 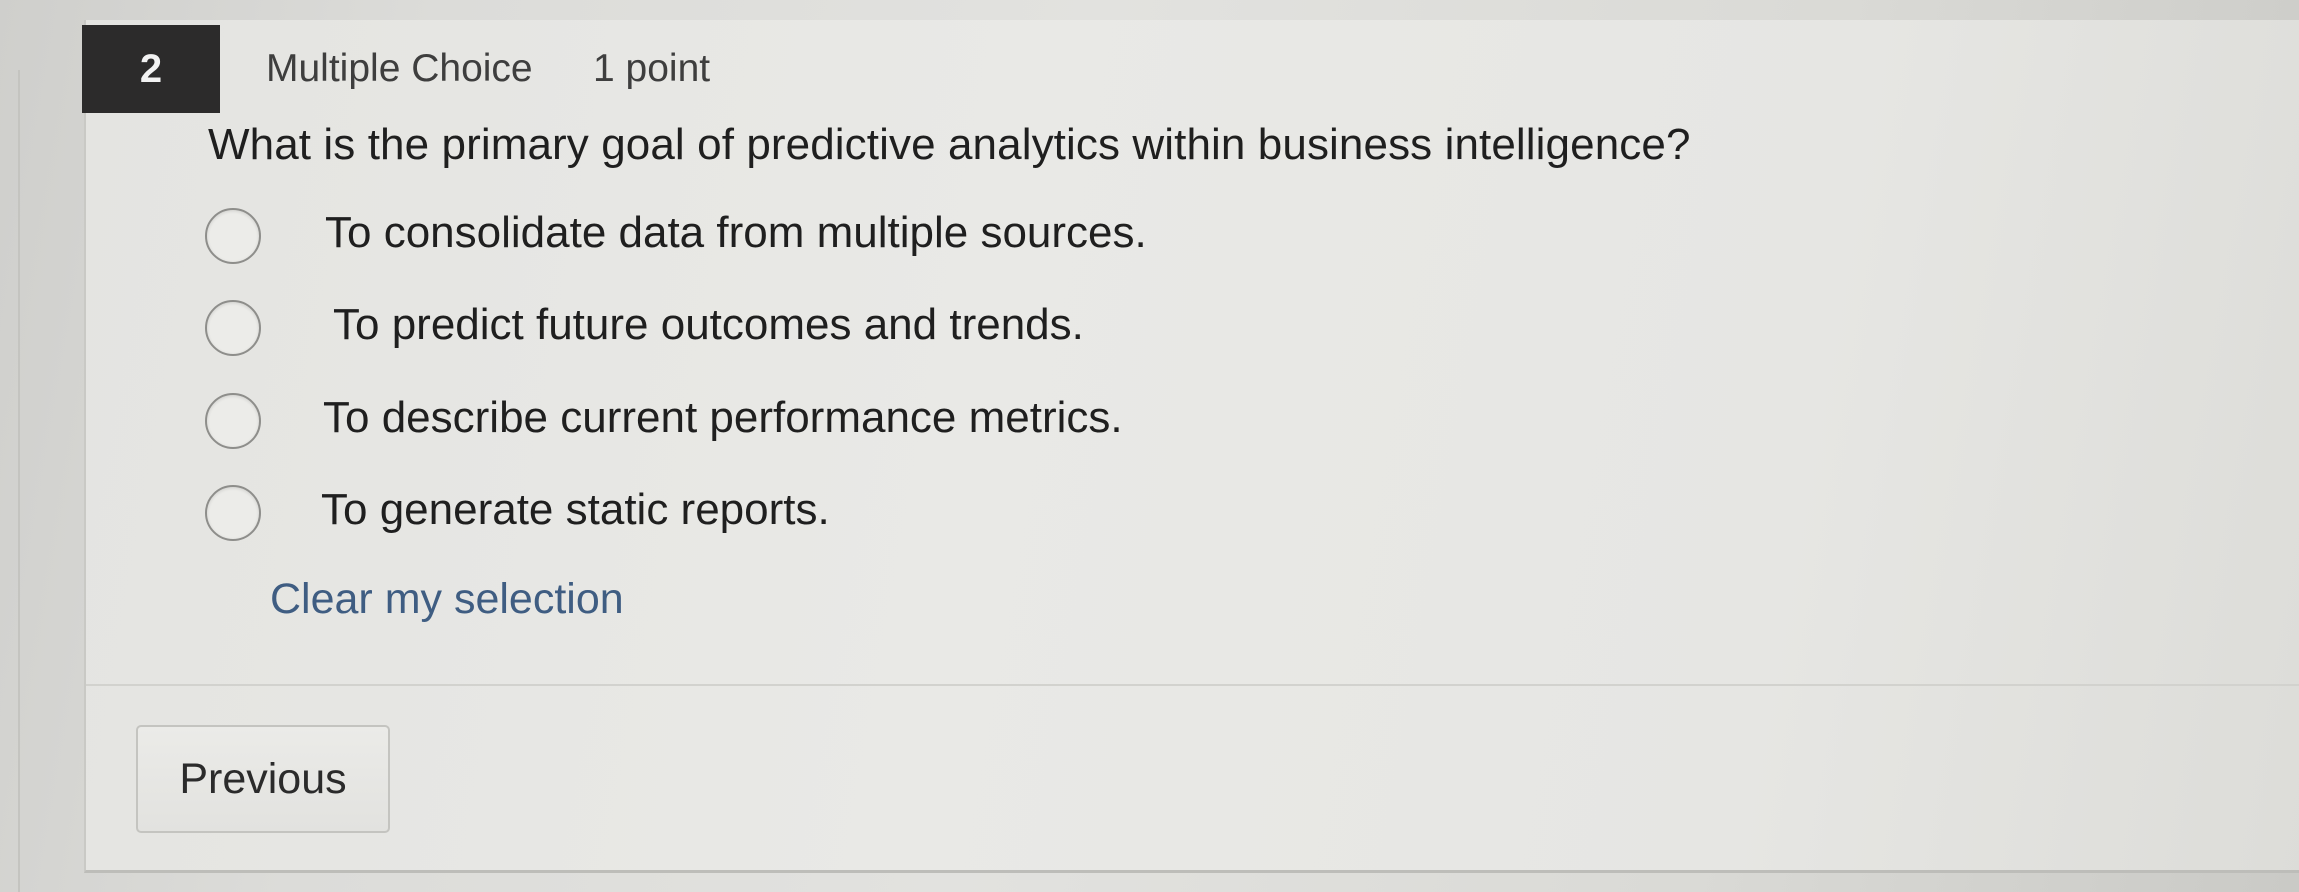 What do you see at coordinates (652, 68) in the screenshot?
I see `question-points-label: 1 point` at bounding box center [652, 68].